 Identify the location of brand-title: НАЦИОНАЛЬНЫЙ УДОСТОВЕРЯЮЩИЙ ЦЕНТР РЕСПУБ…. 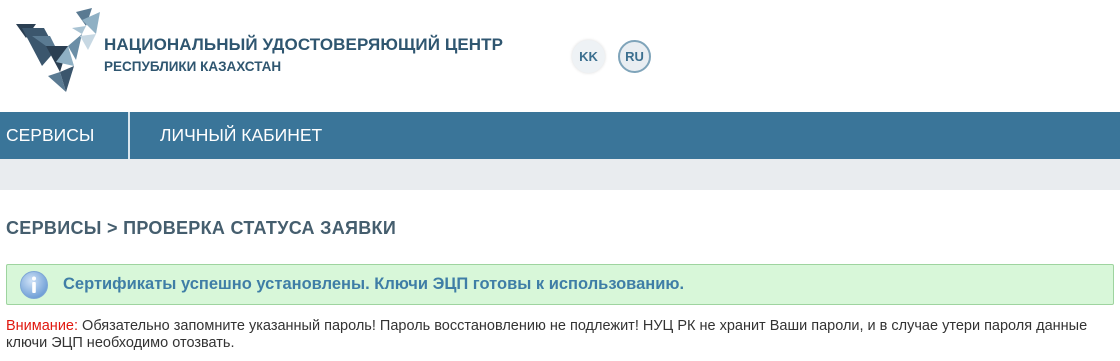
(303, 56).